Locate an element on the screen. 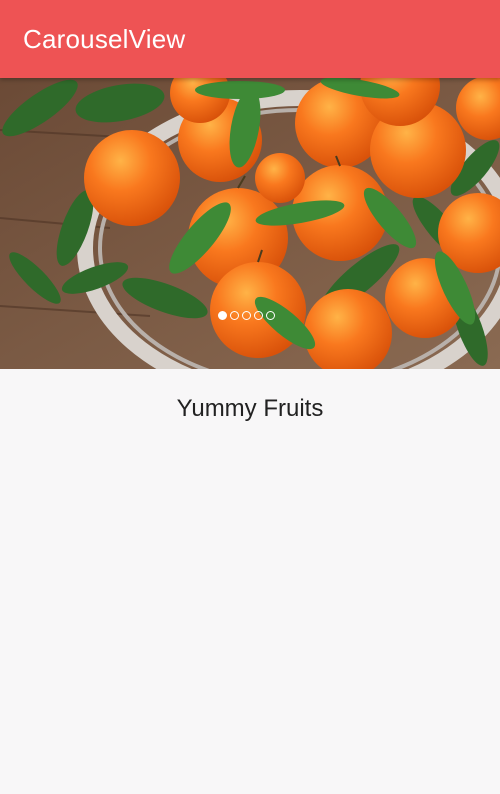  app-bar: CarouselView is located at coordinates (250, 39).